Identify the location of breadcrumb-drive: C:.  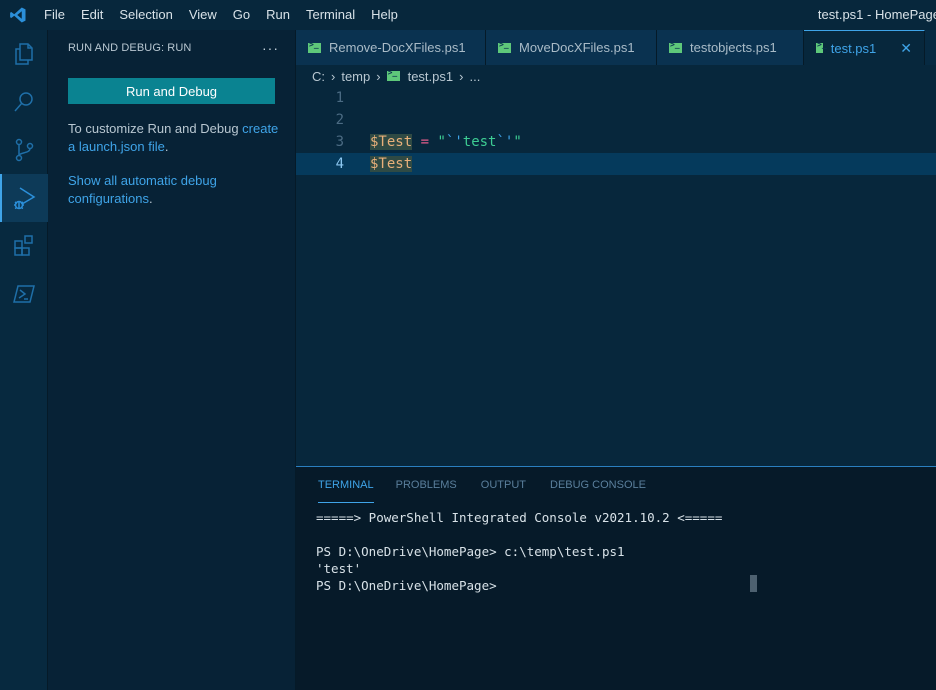
(318, 76).